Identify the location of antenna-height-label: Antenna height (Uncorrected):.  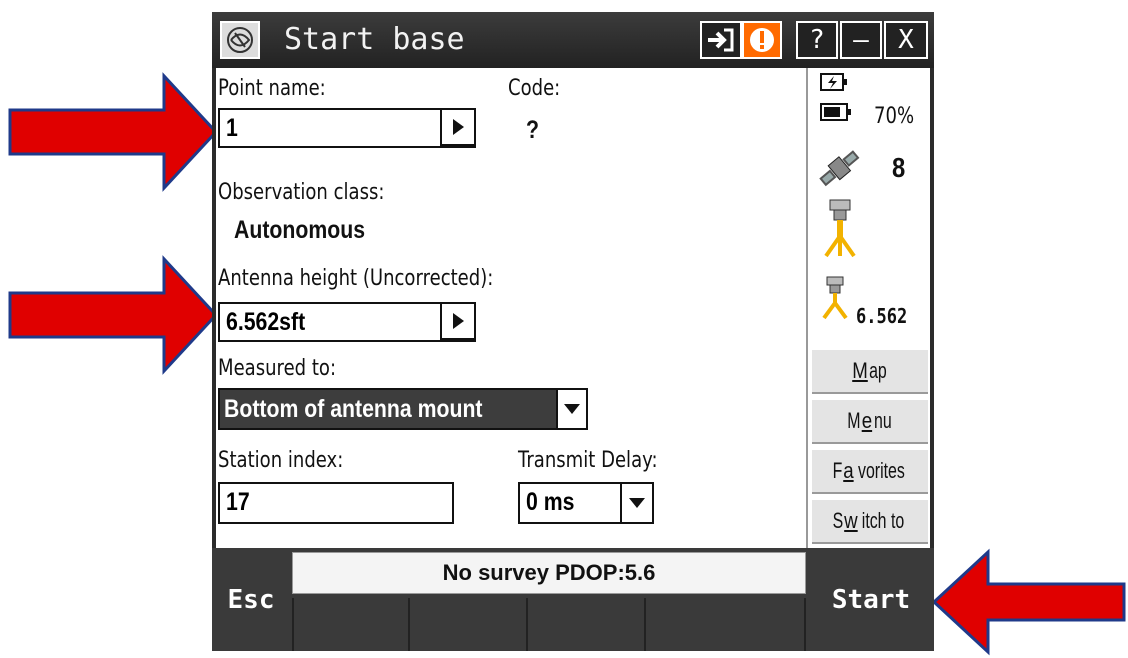
(356, 278).